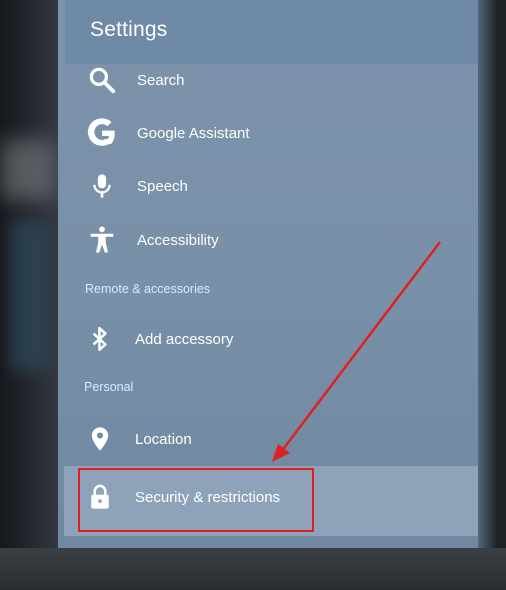 Image resolution: width=506 pixels, height=590 pixels. I want to click on google-icon, so click(102, 133).